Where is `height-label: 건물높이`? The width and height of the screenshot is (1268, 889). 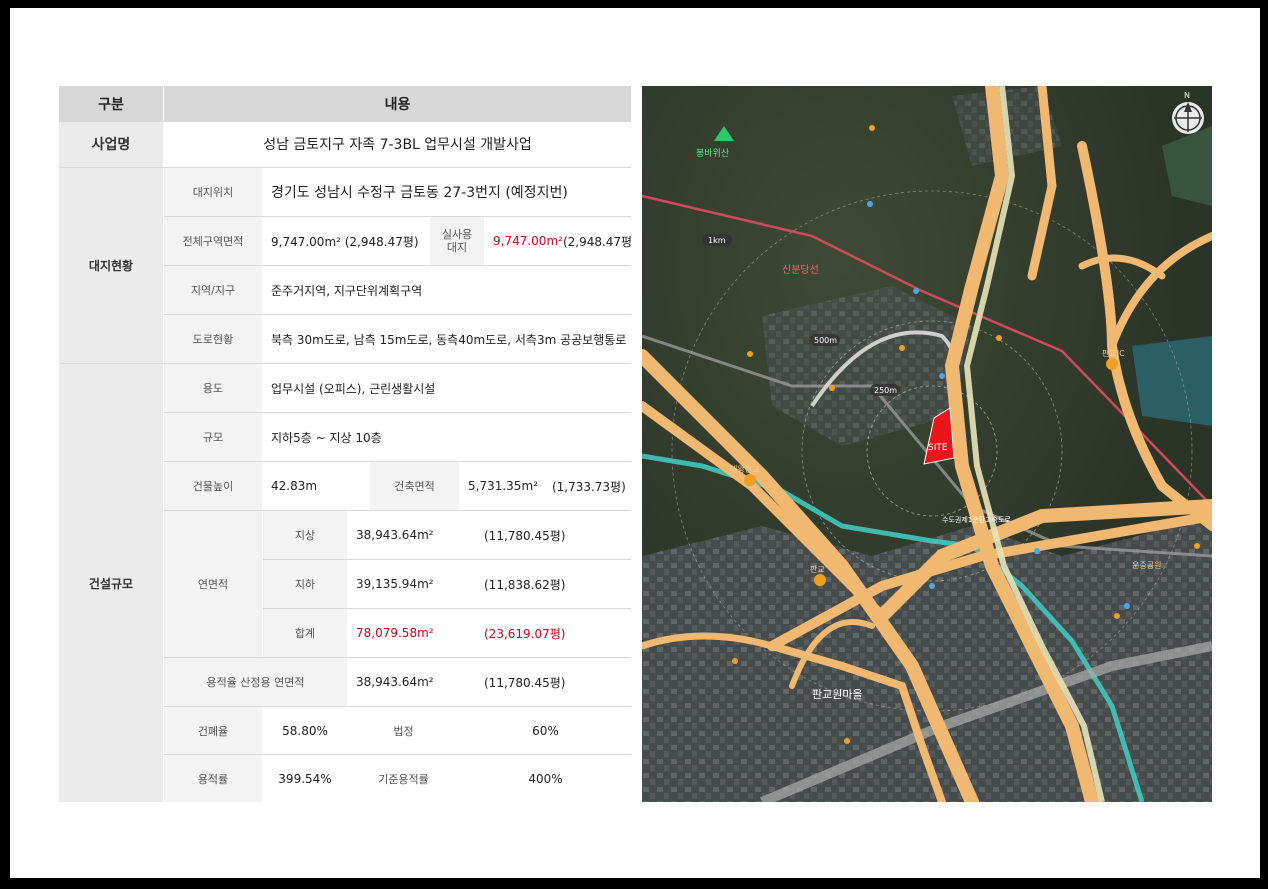
height-label: 건물높이 is located at coordinates (213, 486).